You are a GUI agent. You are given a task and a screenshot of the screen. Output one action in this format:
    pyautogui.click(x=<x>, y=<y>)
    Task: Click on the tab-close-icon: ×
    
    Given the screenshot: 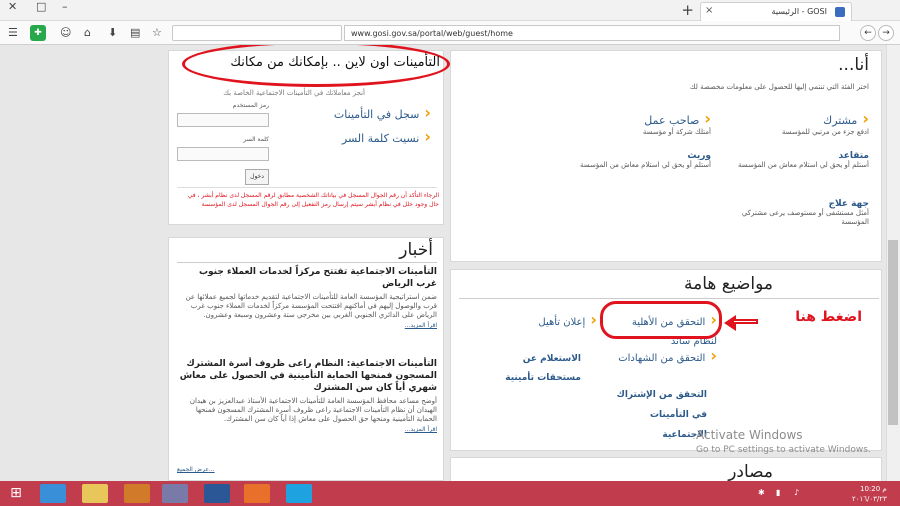 What is the action you would take?
    pyautogui.click(x=709, y=10)
    